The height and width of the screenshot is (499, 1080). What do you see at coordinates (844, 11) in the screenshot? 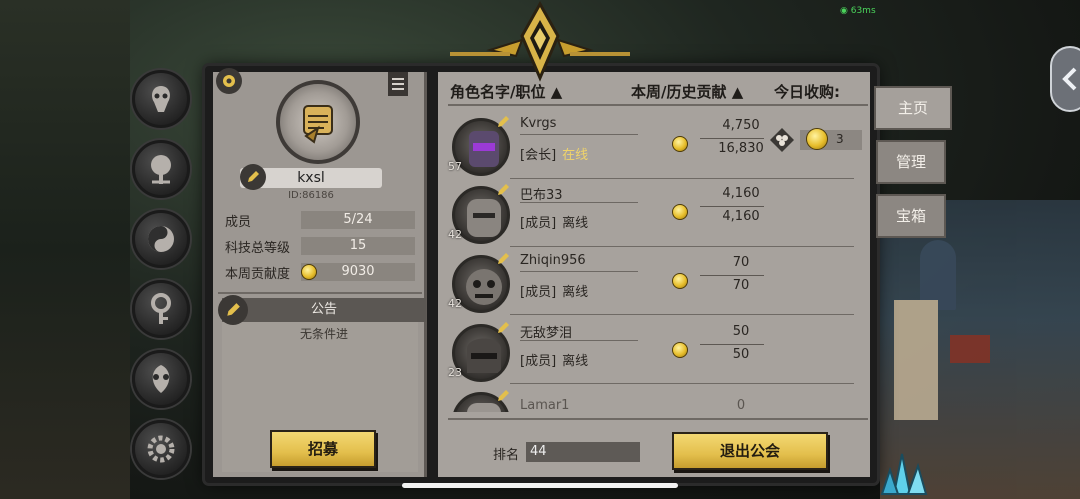
I see `wifi-icon: ◉` at bounding box center [844, 11].